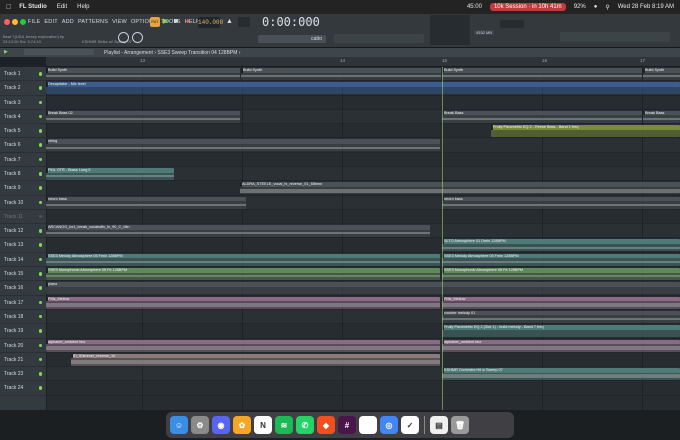 This screenshot has width=680, height=440. I want to click on fl-menu-edit: EDIT, so click(50, 22).